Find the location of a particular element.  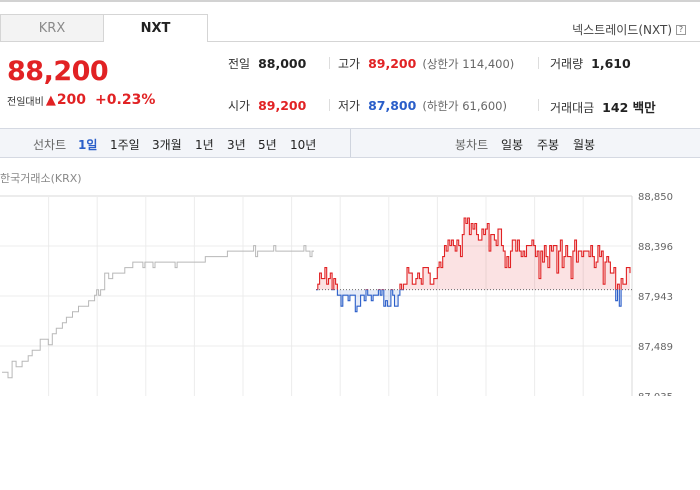

stat-value: 87,800 is located at coordinates (392, 105).